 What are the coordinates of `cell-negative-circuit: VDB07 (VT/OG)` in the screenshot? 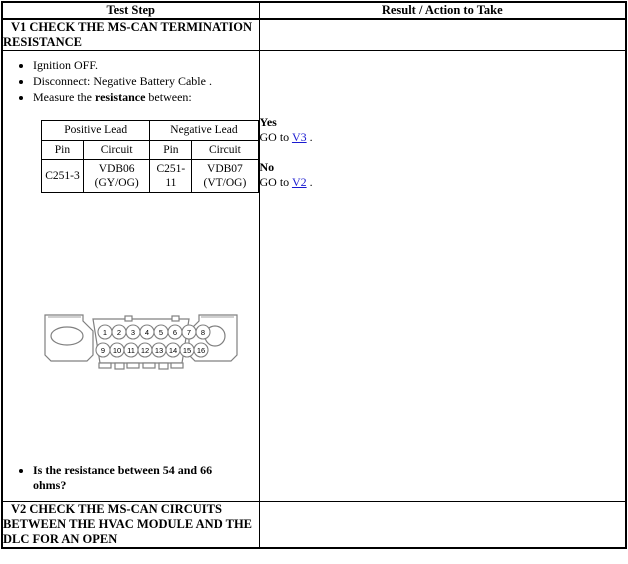 It's located at (225, 176).